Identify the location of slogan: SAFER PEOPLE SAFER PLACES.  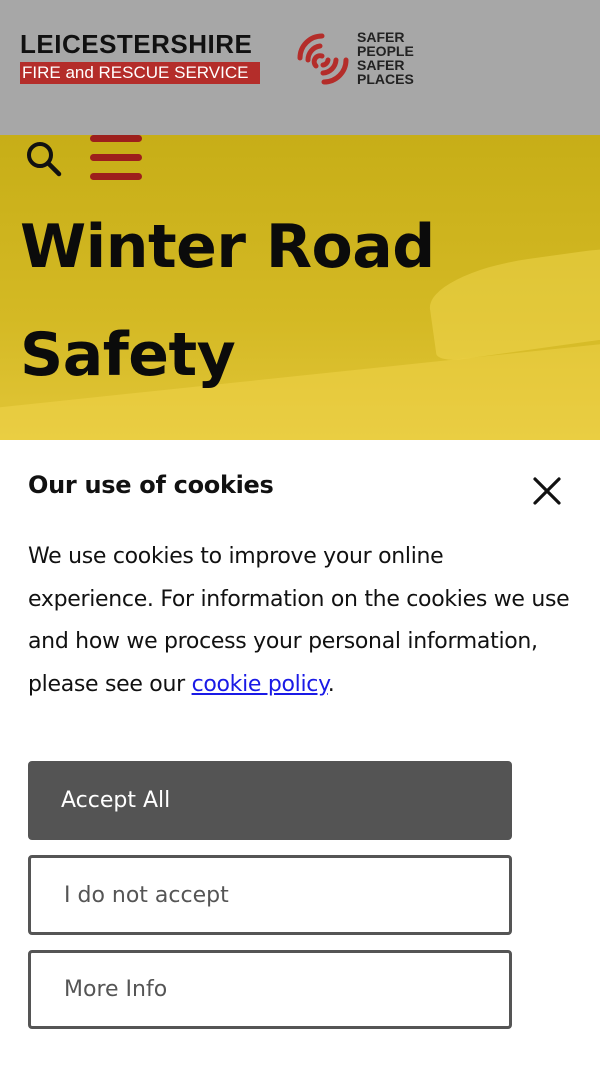
(385, 58).